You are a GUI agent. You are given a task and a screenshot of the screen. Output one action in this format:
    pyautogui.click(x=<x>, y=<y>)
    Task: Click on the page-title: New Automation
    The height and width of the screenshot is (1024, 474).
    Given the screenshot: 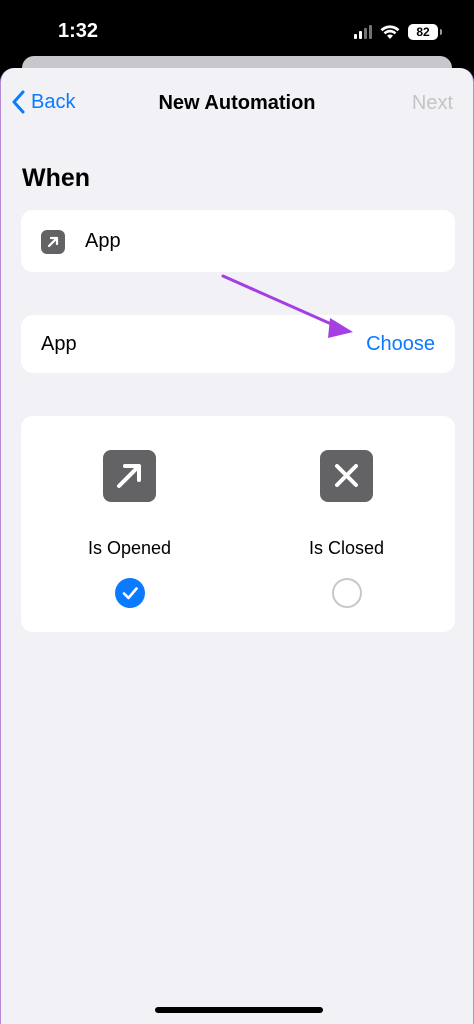 What is the action you would take?
    pyautogui.click(x=237, y=103)
    